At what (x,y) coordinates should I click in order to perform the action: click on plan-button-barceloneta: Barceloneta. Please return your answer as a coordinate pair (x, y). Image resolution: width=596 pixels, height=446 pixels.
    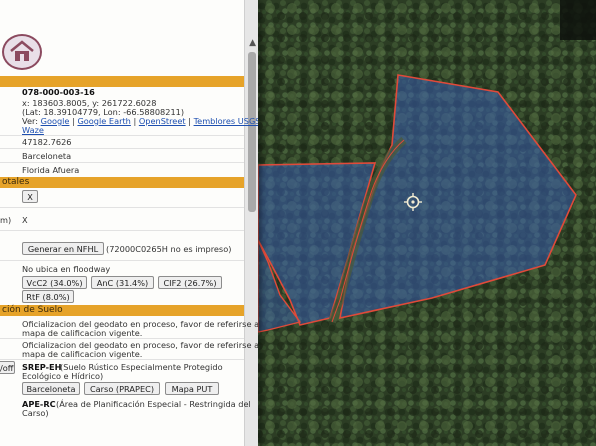
    Looking at the image, I should click on (51, 388).